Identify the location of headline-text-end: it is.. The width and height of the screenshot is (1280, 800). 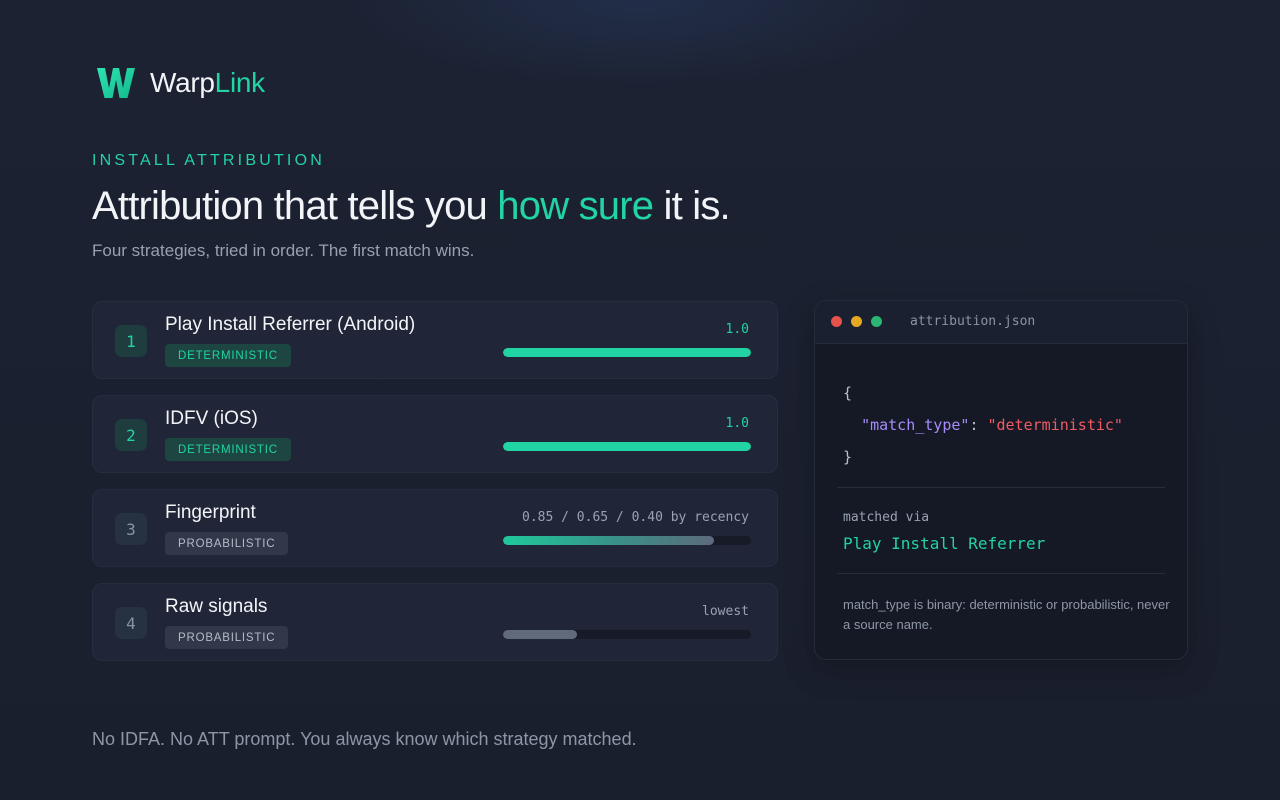
(692, 206).